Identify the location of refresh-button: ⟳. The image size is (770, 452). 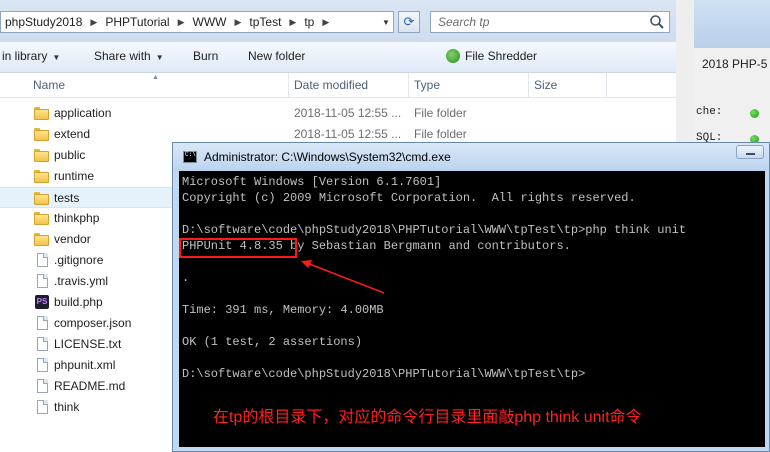
(409, 22).